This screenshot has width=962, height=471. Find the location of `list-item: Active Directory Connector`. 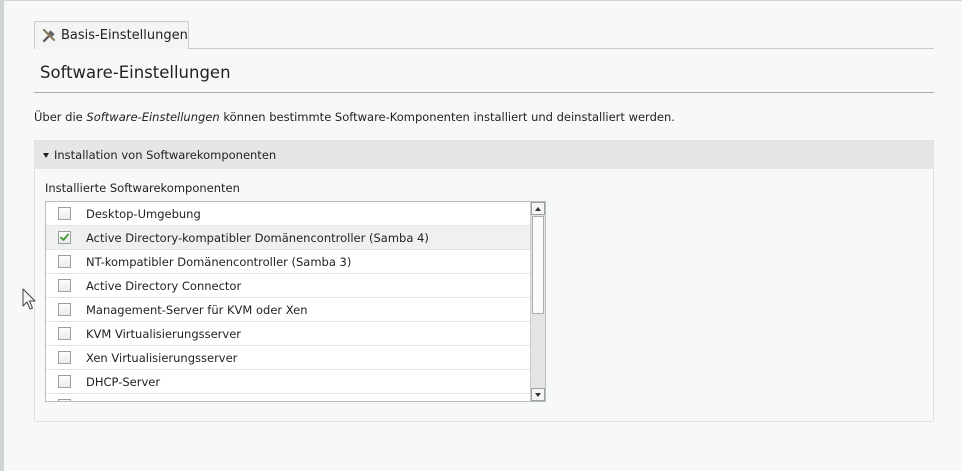

list-item: Active Directory Connector is located at coordinates (288, 286).